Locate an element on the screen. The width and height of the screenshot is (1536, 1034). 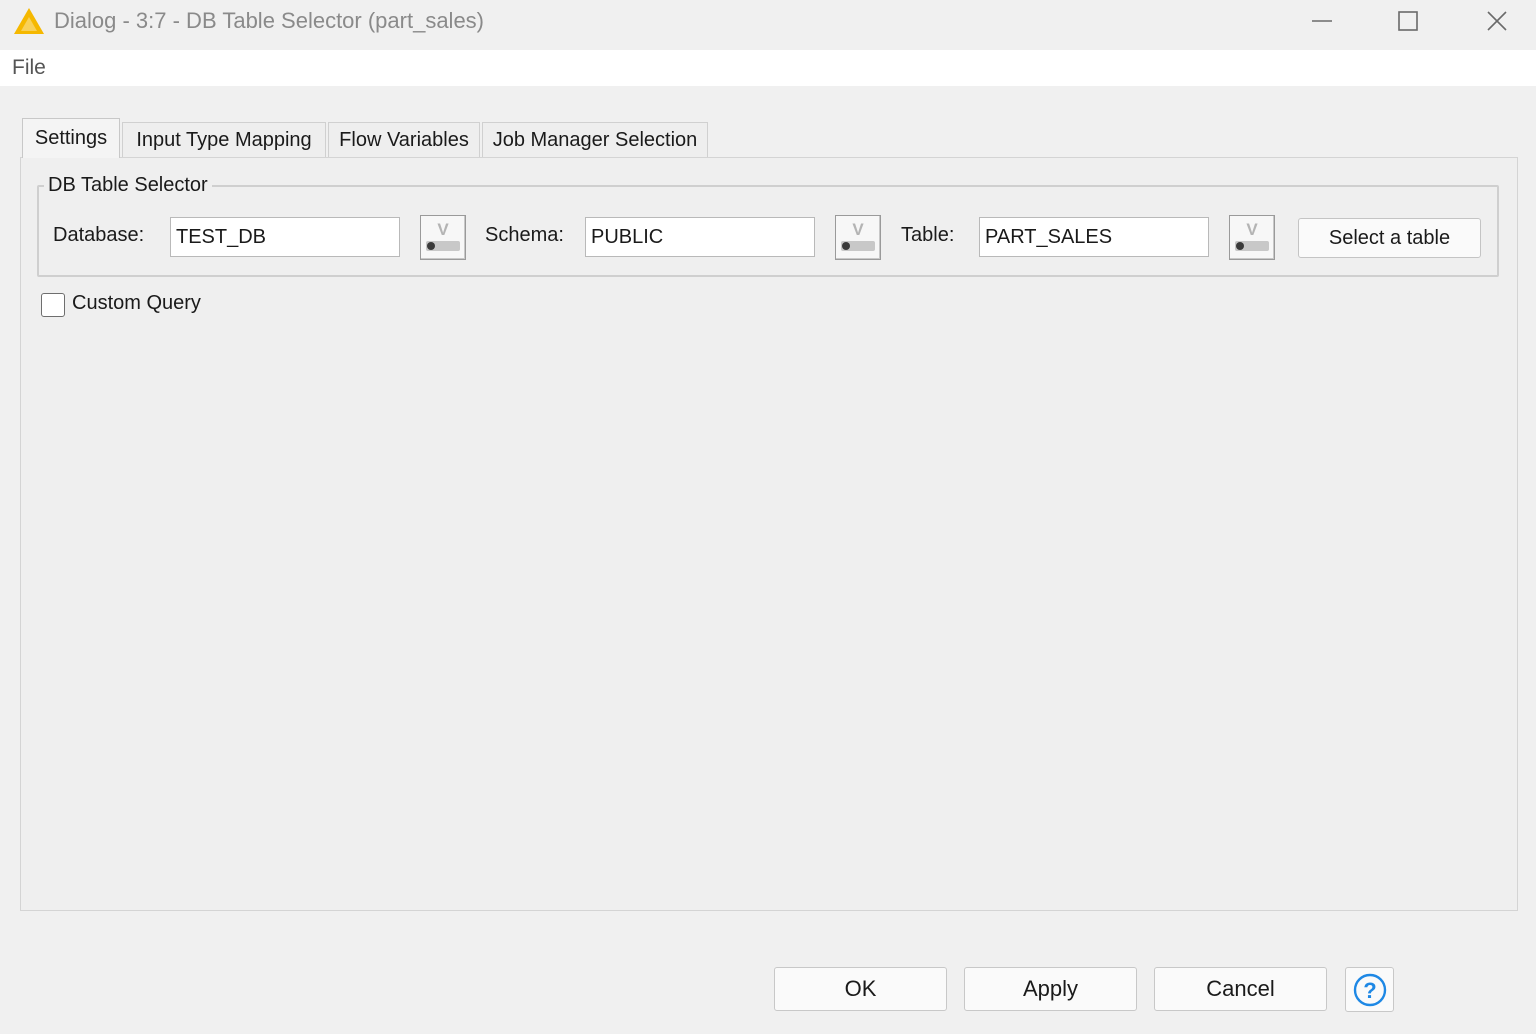
database-input is located at coordinates (285, 237).